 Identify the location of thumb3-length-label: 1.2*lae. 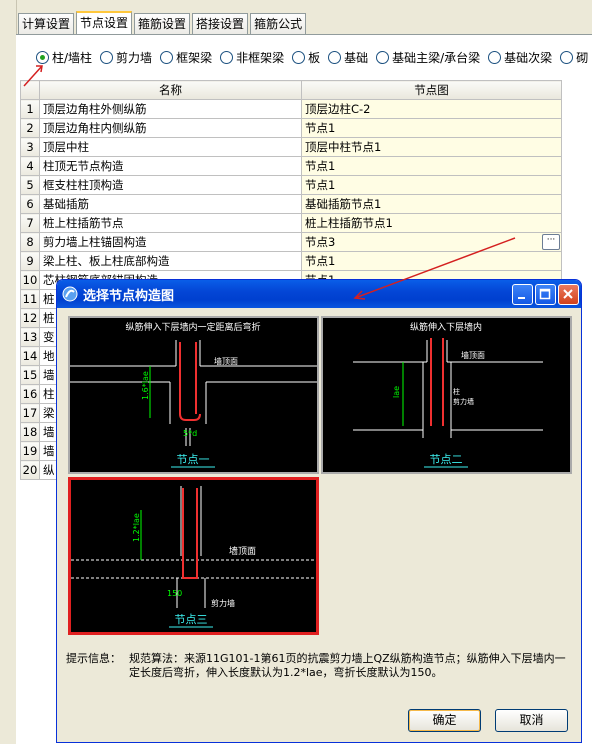
(136, 527).